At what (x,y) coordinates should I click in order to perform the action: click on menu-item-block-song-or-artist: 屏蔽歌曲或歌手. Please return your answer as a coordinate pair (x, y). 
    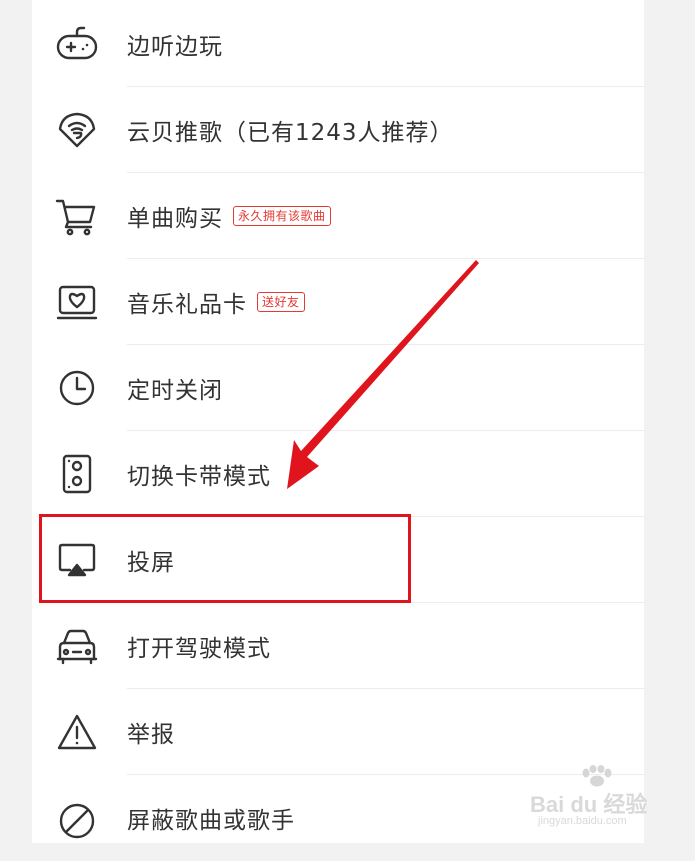
    Looking at the image, I should click on (338, 818).